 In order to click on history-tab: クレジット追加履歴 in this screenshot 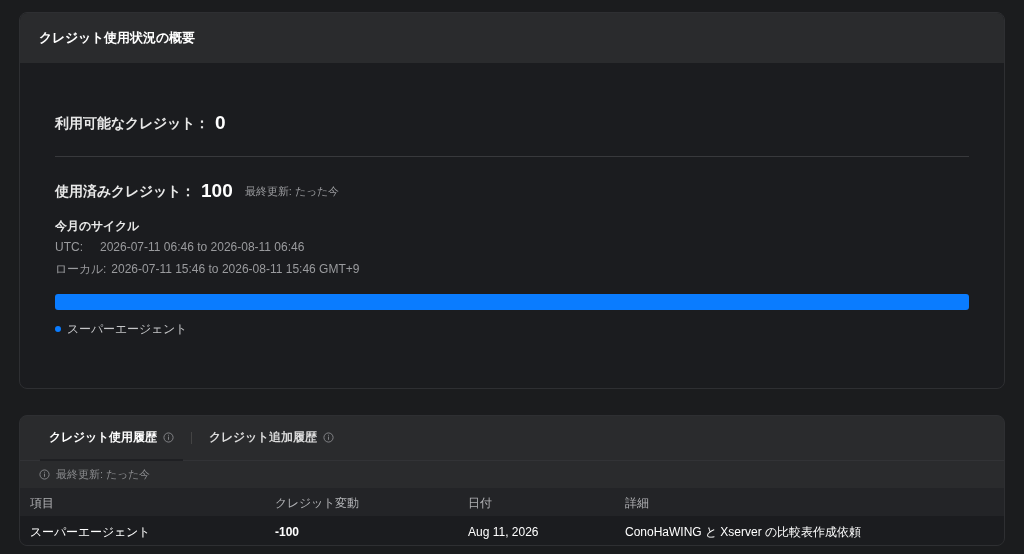, I will do `click(271, 438)`.